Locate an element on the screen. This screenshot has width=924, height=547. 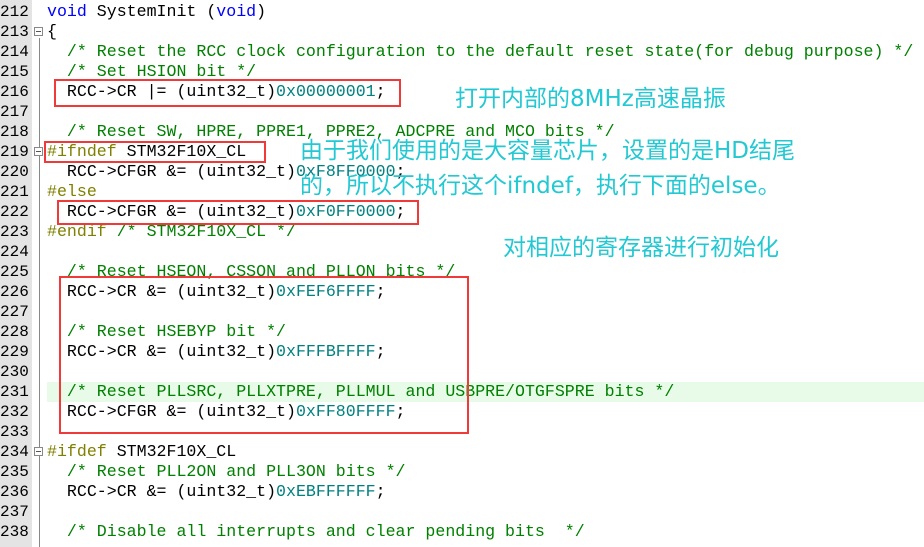
code-text: { is located at coordinates (485, 32).